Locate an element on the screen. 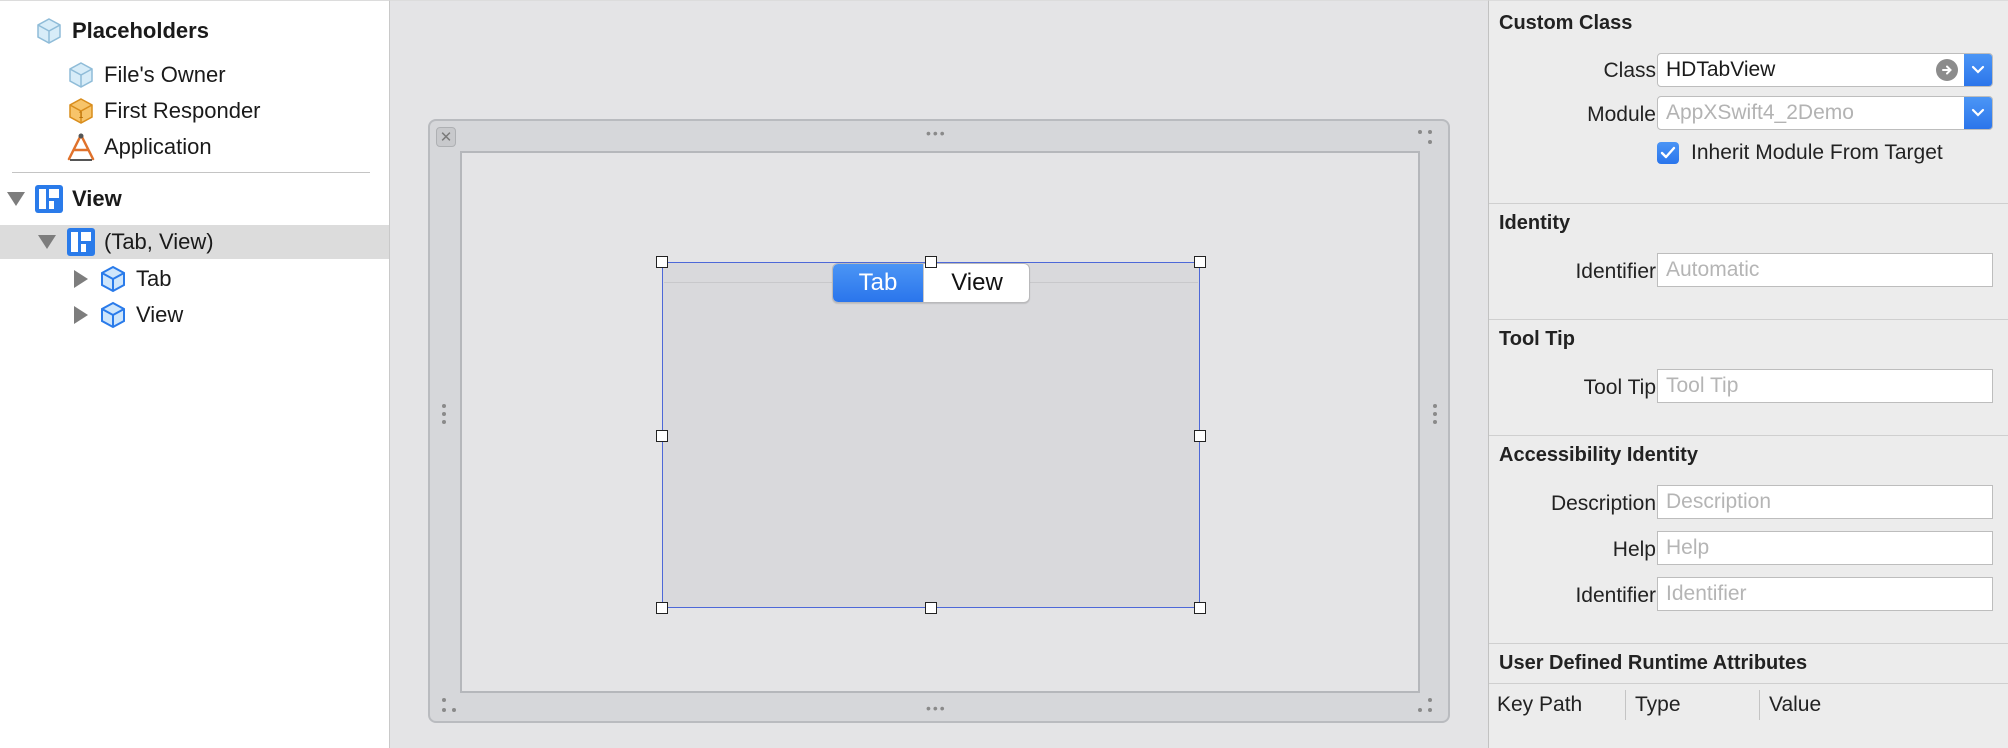  custom-class-title: Custom Class is located at coordinates (1566, 23).